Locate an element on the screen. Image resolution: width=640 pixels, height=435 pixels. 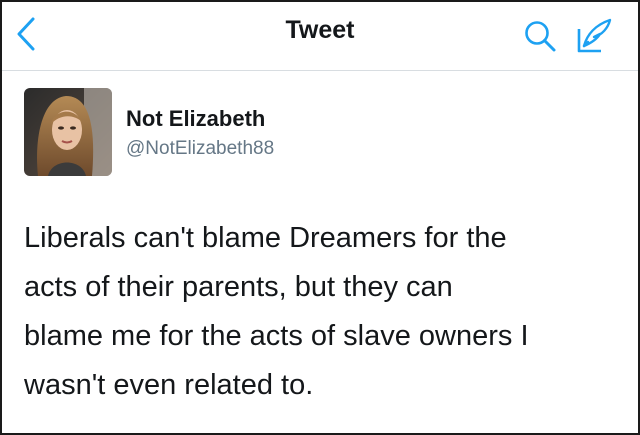
avatar is located at coordinates (68, 132).